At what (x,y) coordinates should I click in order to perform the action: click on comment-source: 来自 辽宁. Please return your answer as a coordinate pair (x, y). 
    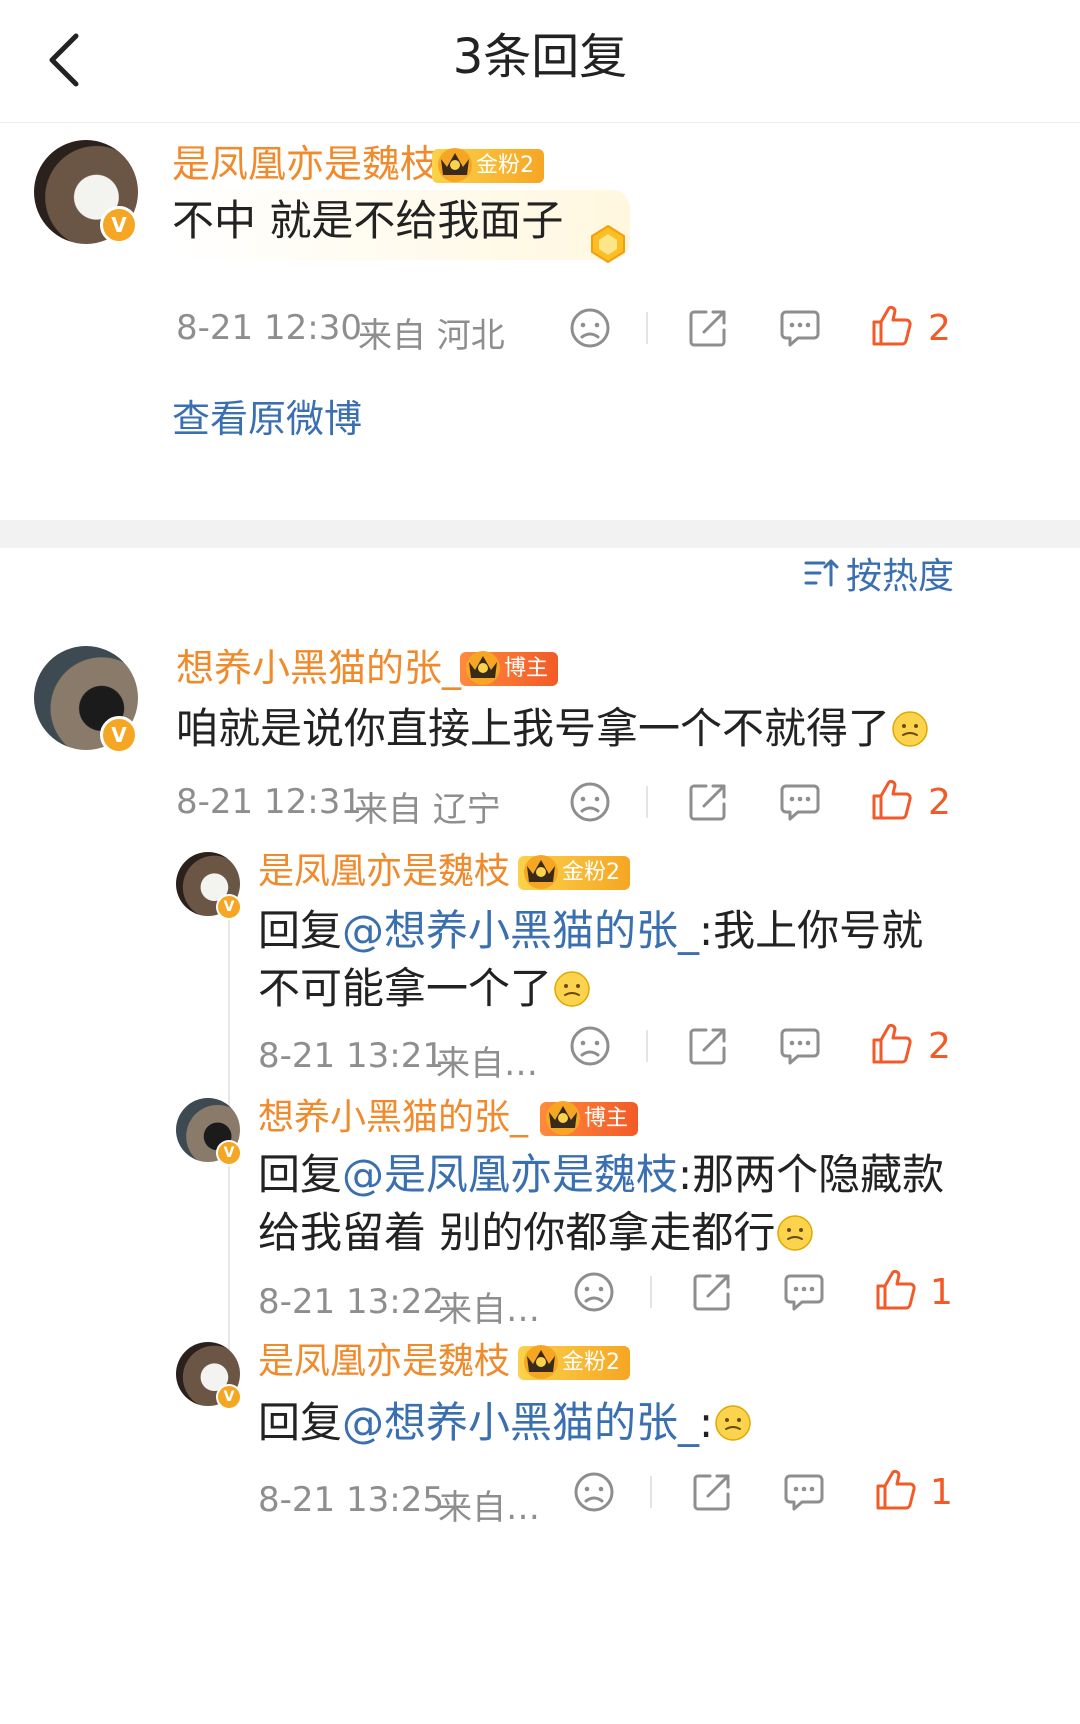
    Looking at the image, I should click on (427, 810).